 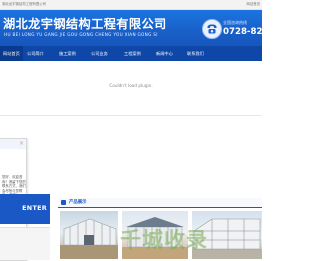 I want to click on close-icon: ×, so click(x=21, y=143).